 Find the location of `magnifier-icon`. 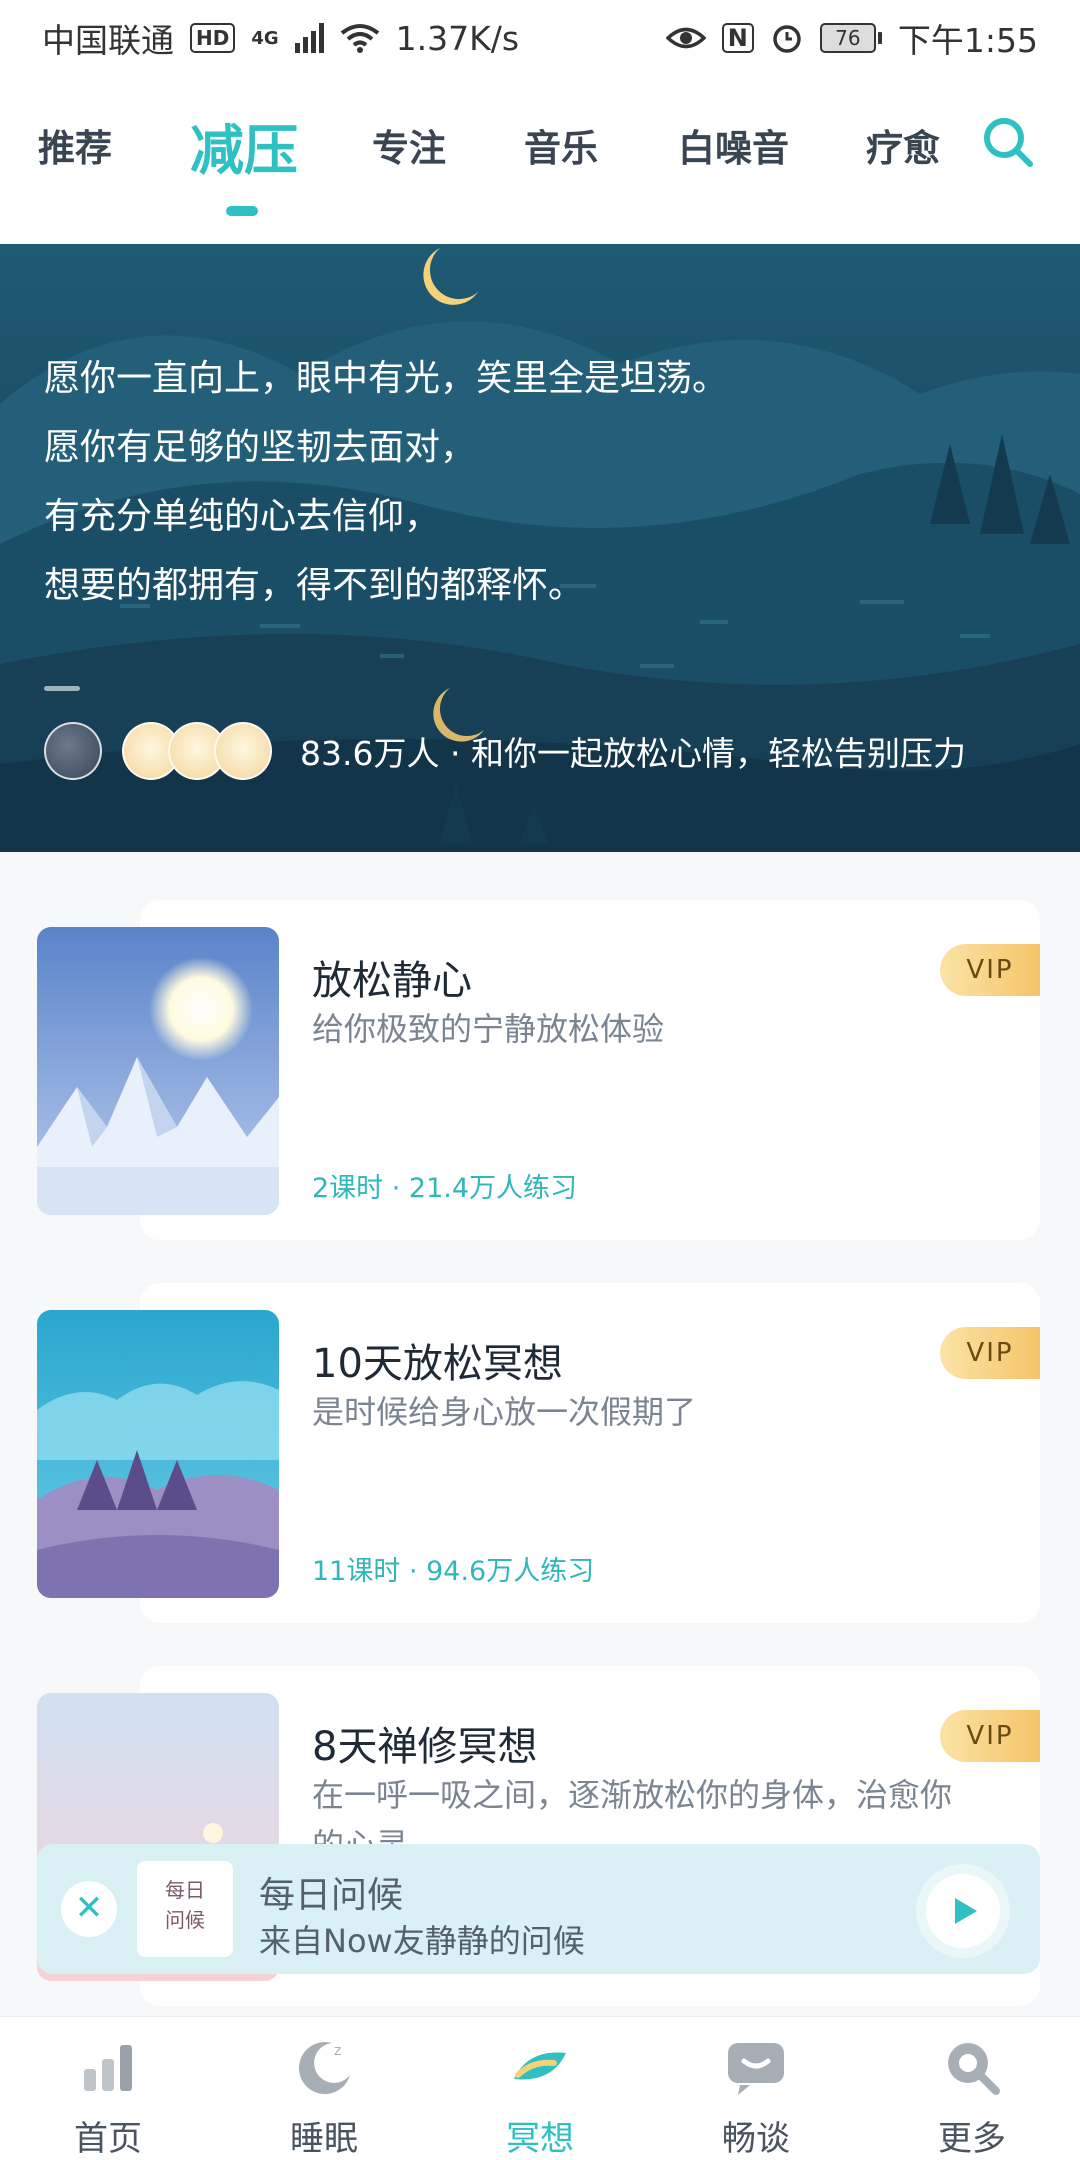

magnifier-icon is located at coordinates (974, 2069).